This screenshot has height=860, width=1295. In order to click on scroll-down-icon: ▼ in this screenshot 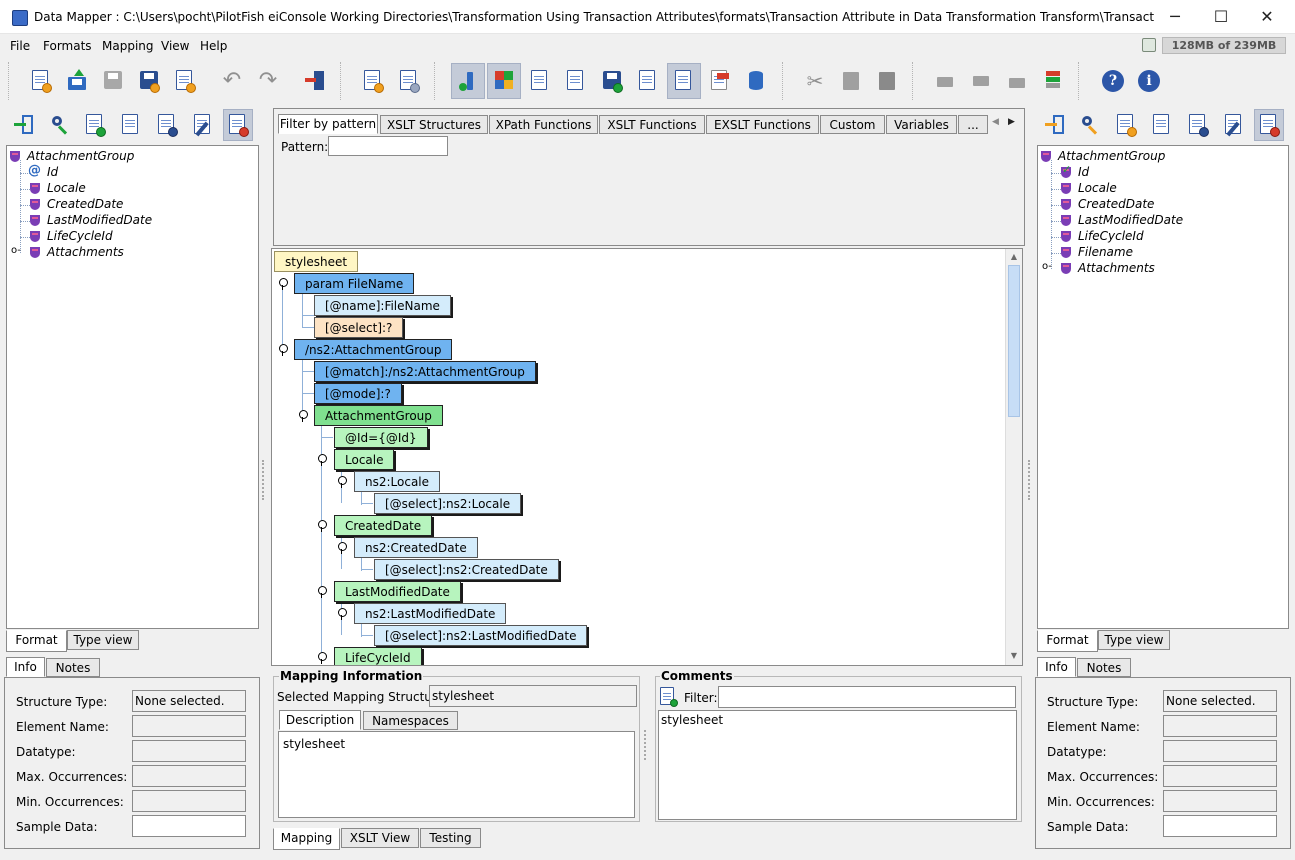, I will do `click(1014, 656)`.